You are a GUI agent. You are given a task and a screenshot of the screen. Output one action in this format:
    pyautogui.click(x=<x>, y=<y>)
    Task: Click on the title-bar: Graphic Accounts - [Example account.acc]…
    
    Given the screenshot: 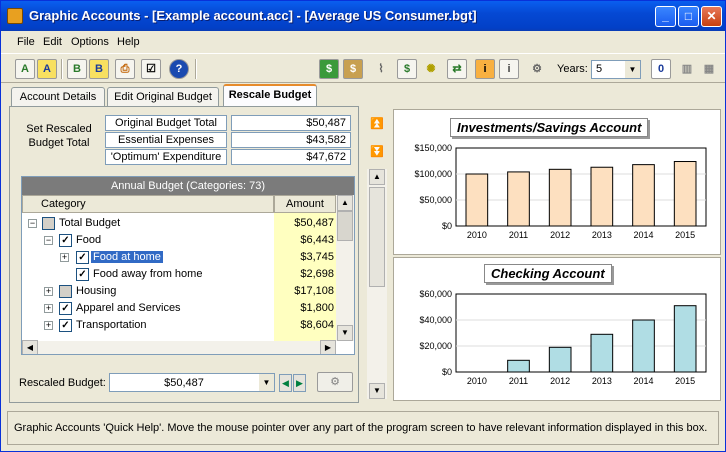 What is the action you would take?
    pyautogui.click(x=363, y=16)
    